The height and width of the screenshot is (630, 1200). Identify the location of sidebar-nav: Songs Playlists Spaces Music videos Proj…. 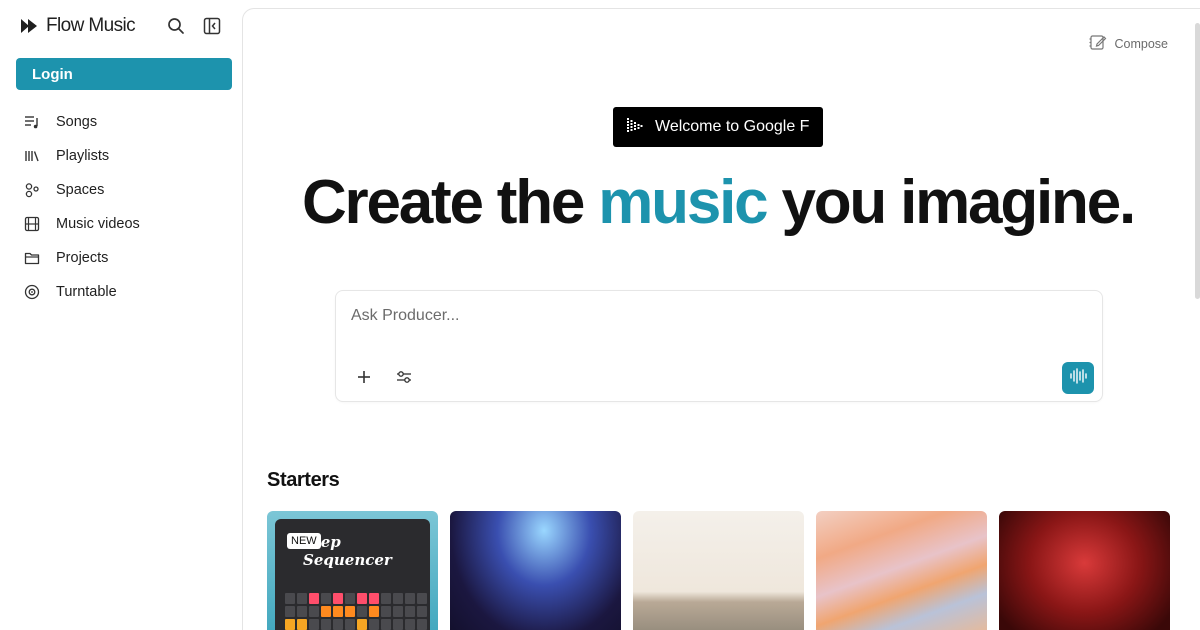
(124, 207).